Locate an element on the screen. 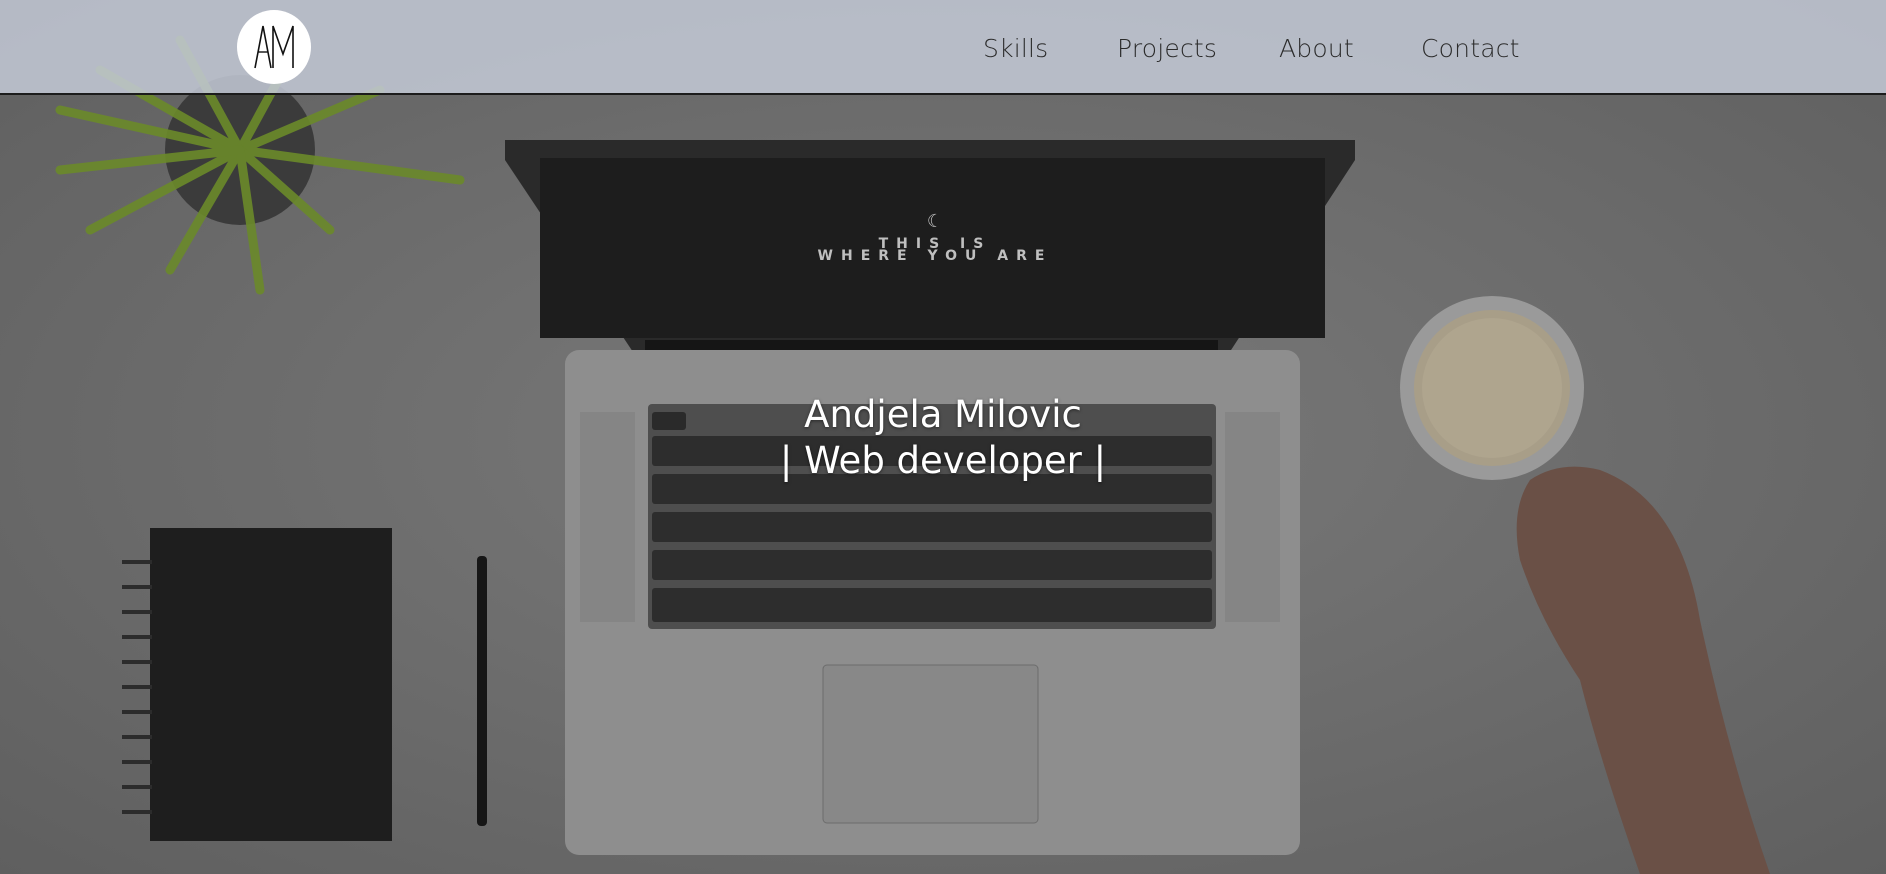  hero-name: Andjela Milovic is located at coordinates (943, 414).